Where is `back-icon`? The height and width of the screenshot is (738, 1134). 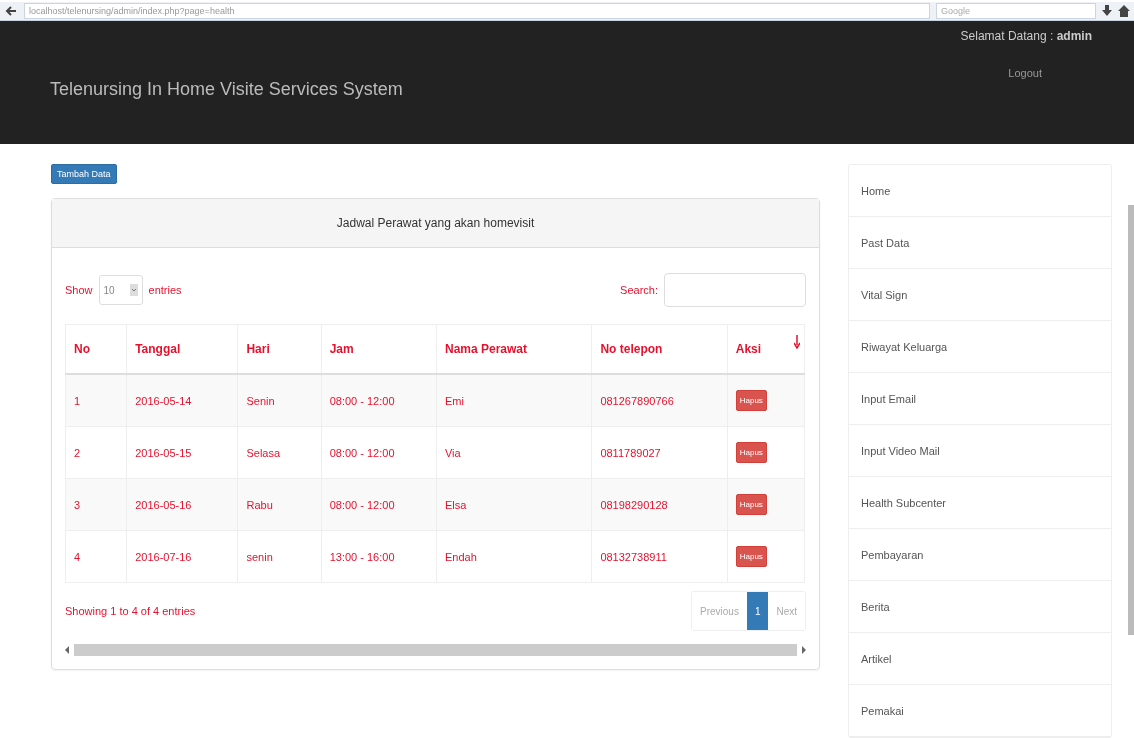
back-icon is located at coordinates (11, 10).